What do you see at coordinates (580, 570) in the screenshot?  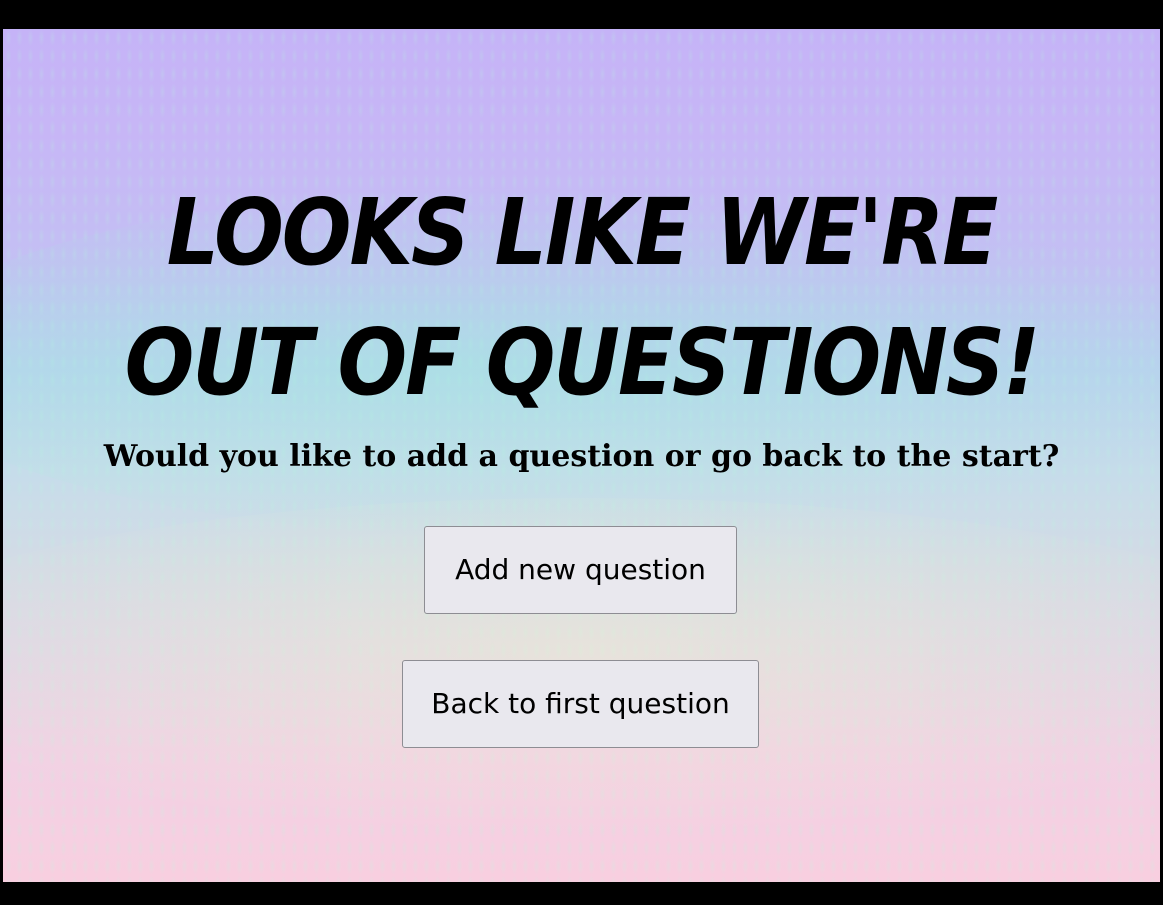 I see `add-new-question-button: Add new question` at bounding box center [580, 570].